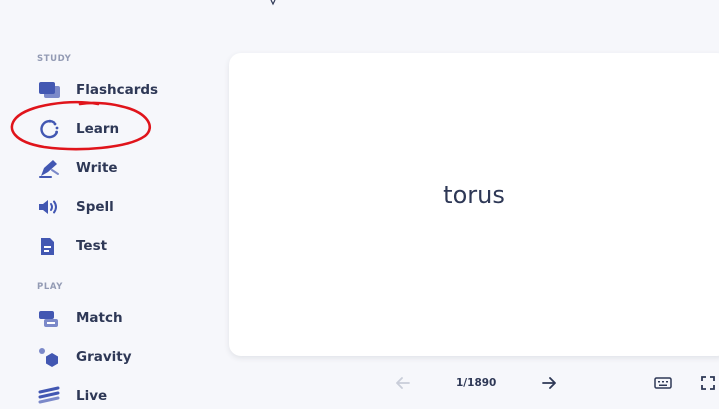 The image size is (719, 409). I want to click on arrow-right-icon, so click(549, 383).